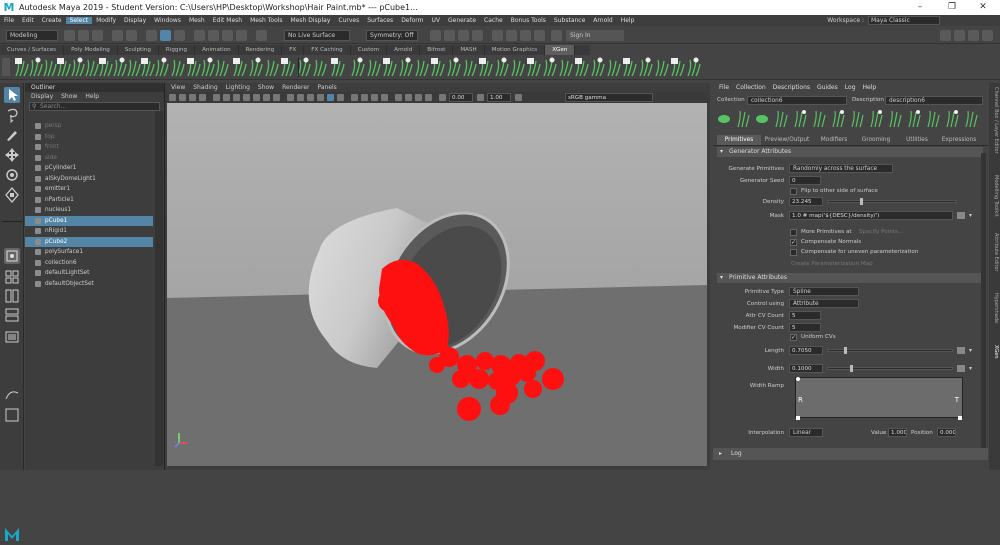 Image resolution: width=1000 pixels, height=545 pixels. What do you see at coordinates (556, 35) in the screenshot?
I see `account-icon` at bounding box center [556, 35].